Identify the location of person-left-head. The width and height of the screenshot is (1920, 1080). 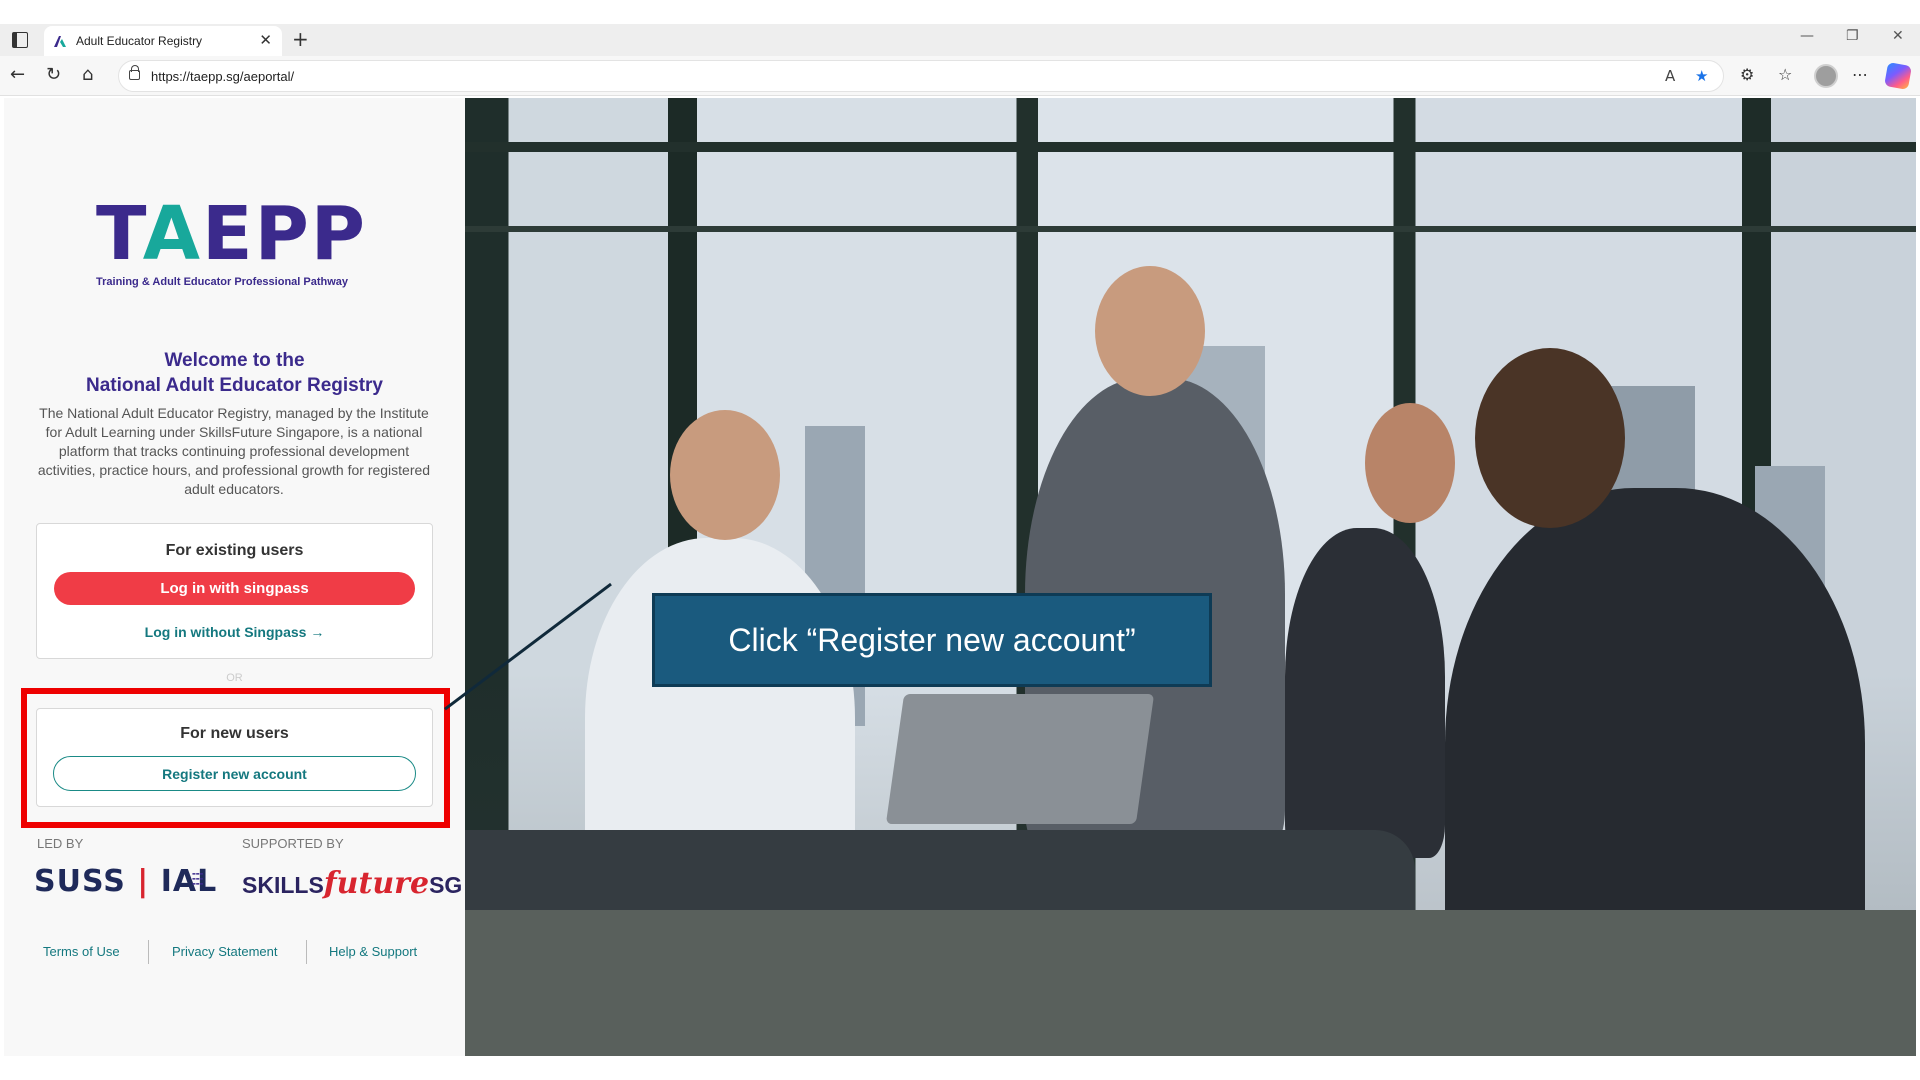
(725, 475).